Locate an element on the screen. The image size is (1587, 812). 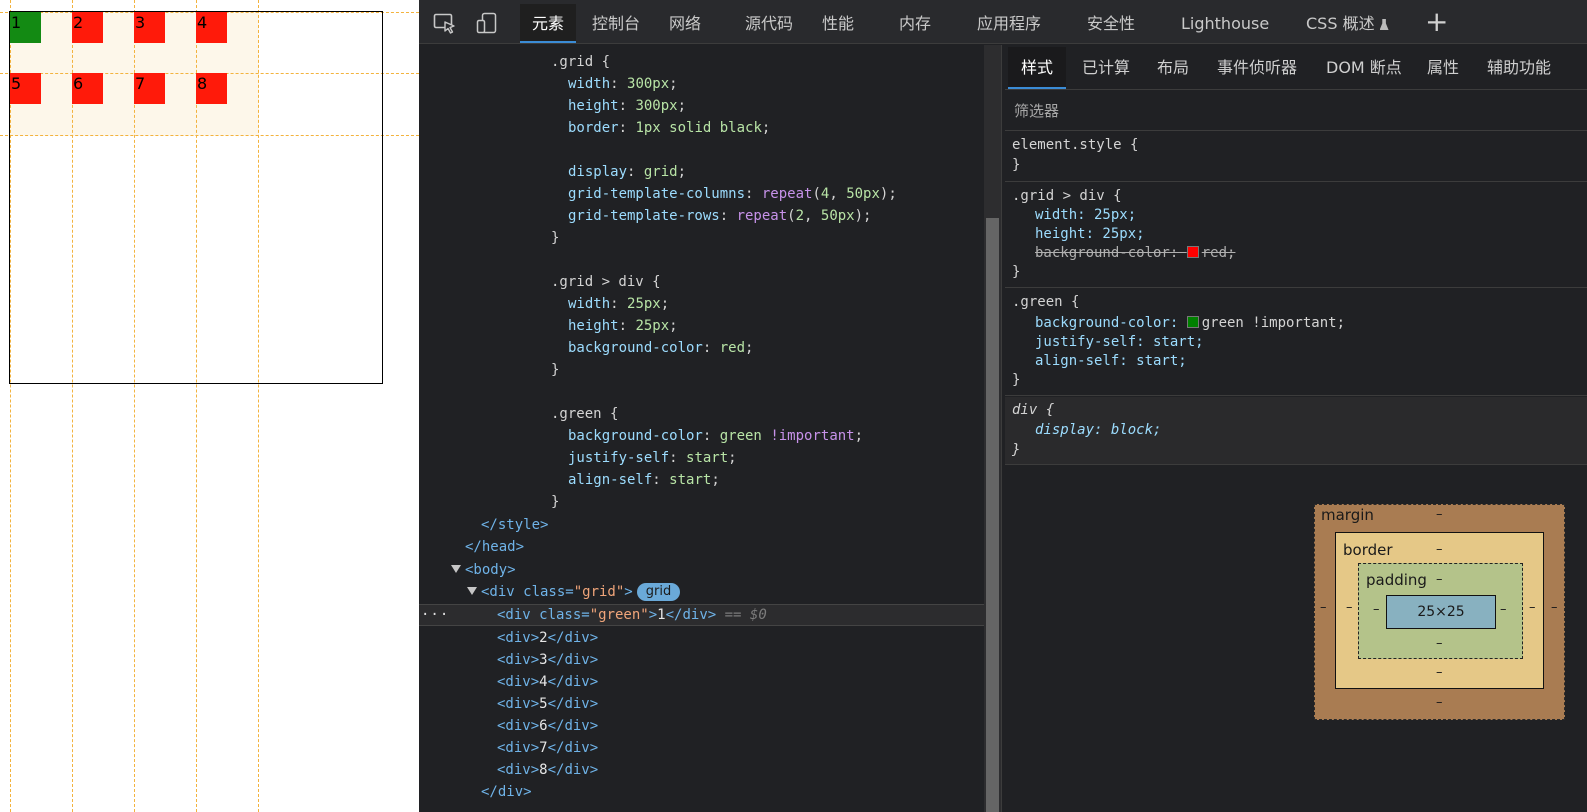
tab-layout: 布局 is located at coordinates (1173, 68).